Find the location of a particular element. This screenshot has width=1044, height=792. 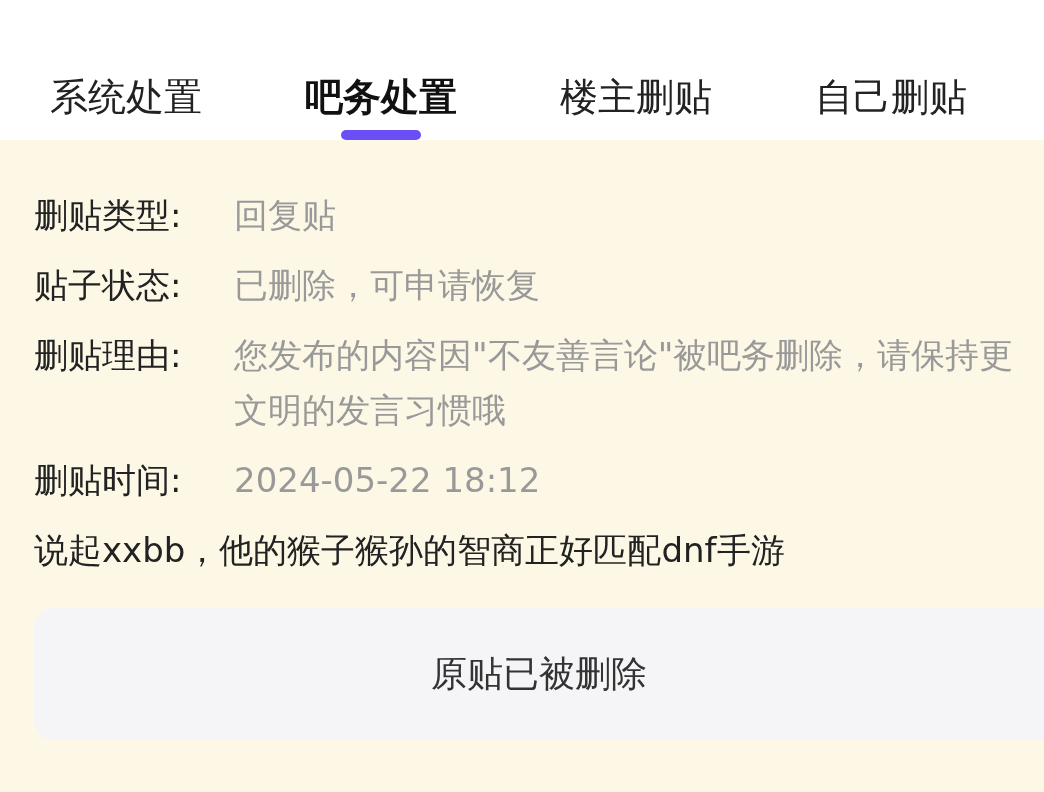

detail-label: 删贴时间: is located at coordinates (108, 480).